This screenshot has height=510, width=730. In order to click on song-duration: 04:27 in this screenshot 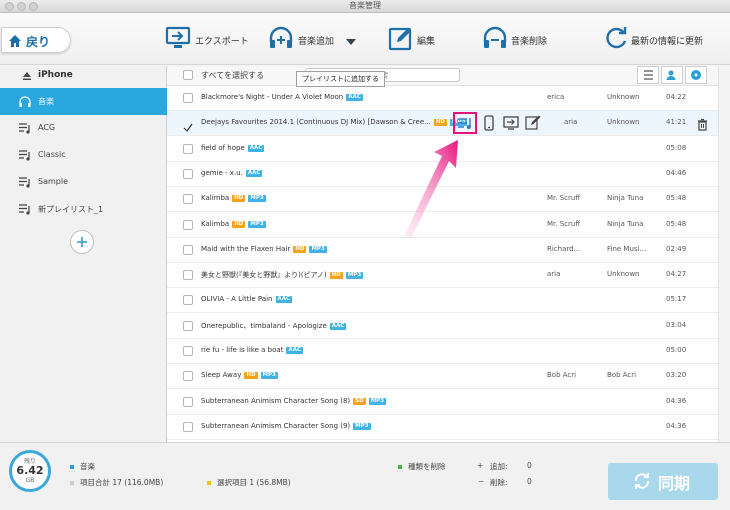, I will do `click(676, 274)`.